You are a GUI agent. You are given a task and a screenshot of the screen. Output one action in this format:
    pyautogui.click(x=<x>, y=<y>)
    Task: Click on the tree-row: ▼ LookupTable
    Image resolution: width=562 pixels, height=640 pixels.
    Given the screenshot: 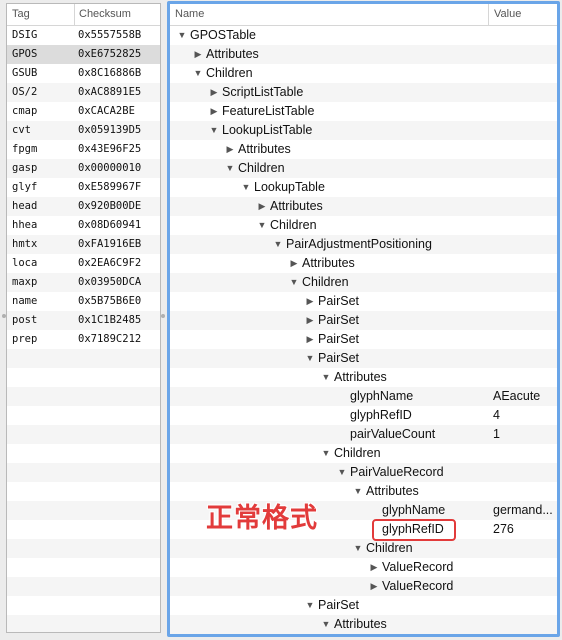 What is the action you would take?
    pyautogui.click(x=363, y=187)
    